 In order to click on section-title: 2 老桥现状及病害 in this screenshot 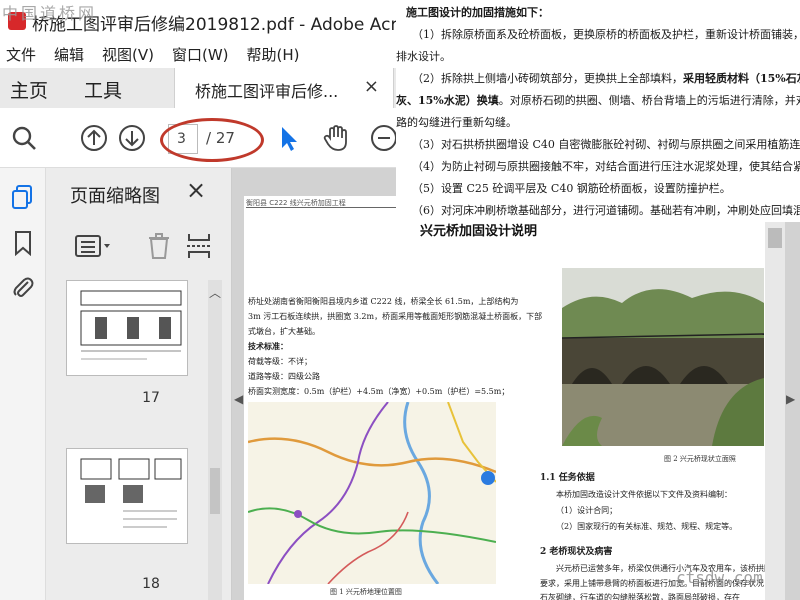, I will do `click(576, 552)`.